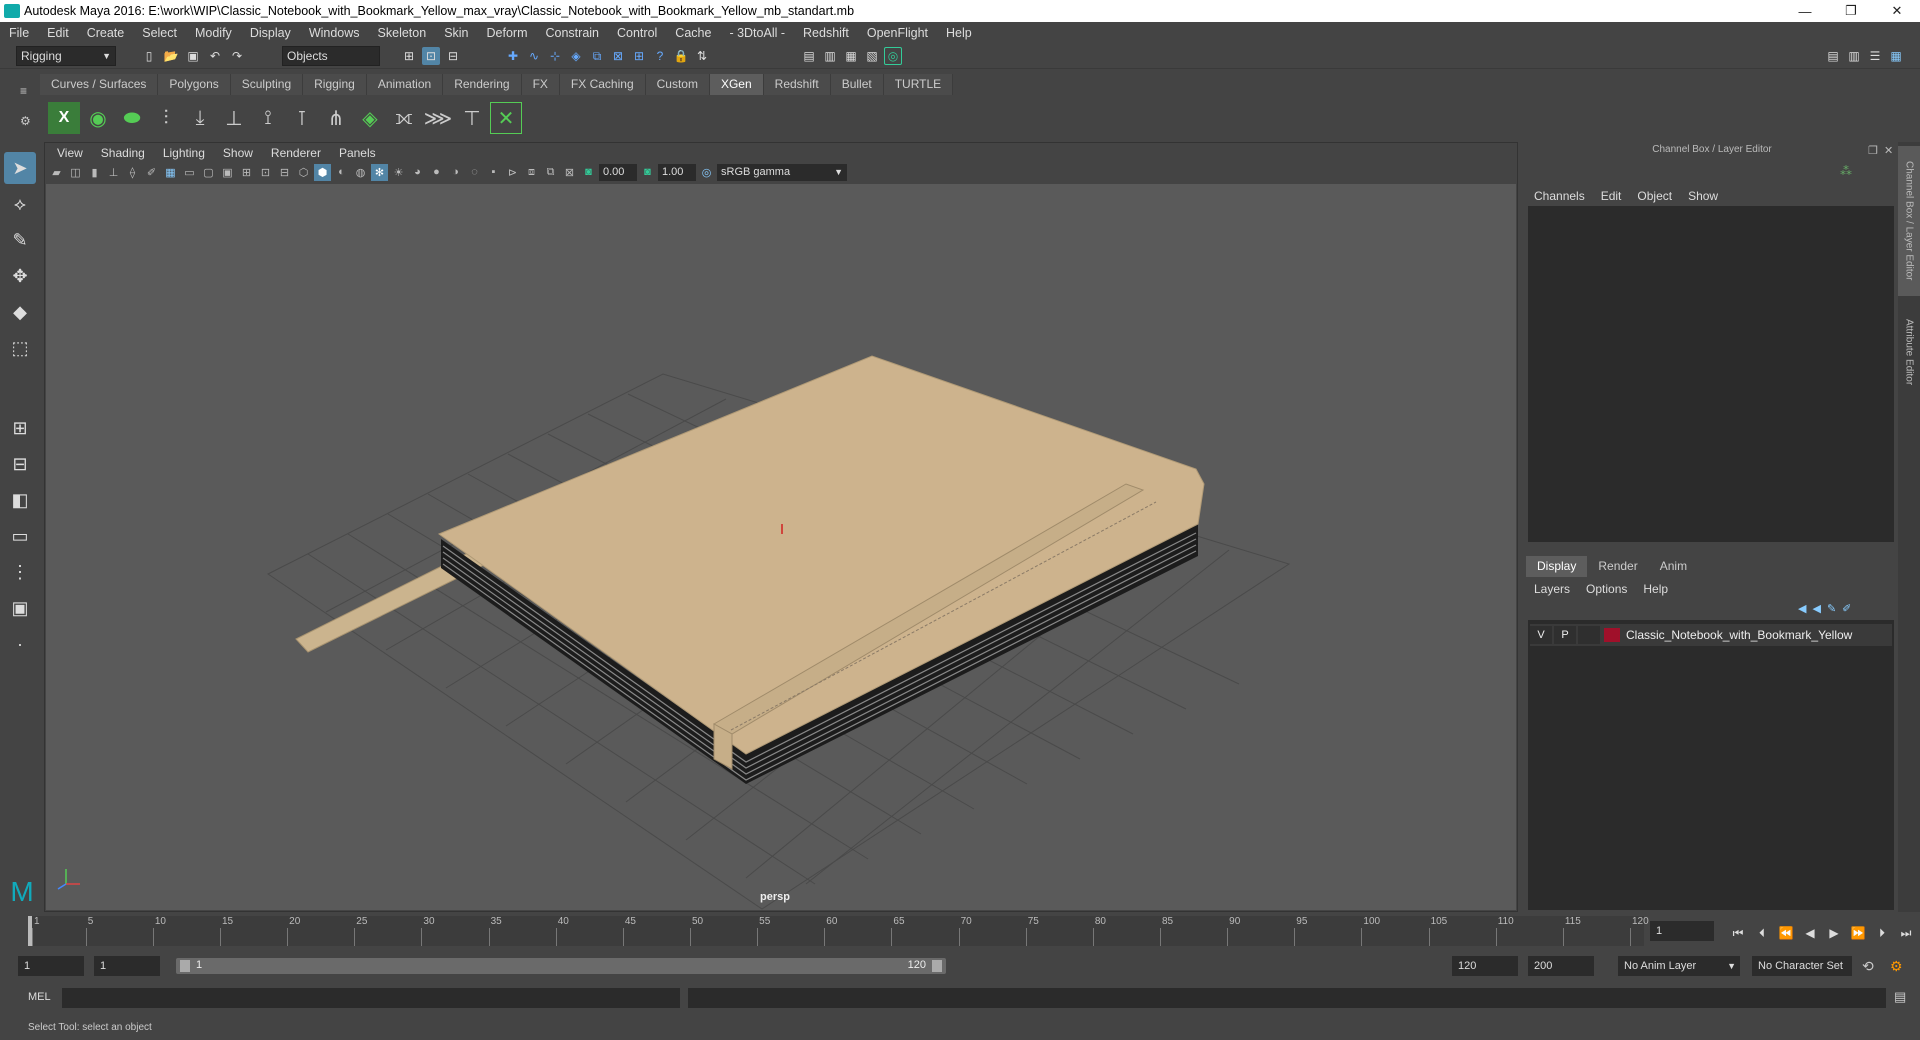 The width and height of the screenshot is (1920, 1040). I want to click on scale-tool-icon: ⬚, so click(20, 348).